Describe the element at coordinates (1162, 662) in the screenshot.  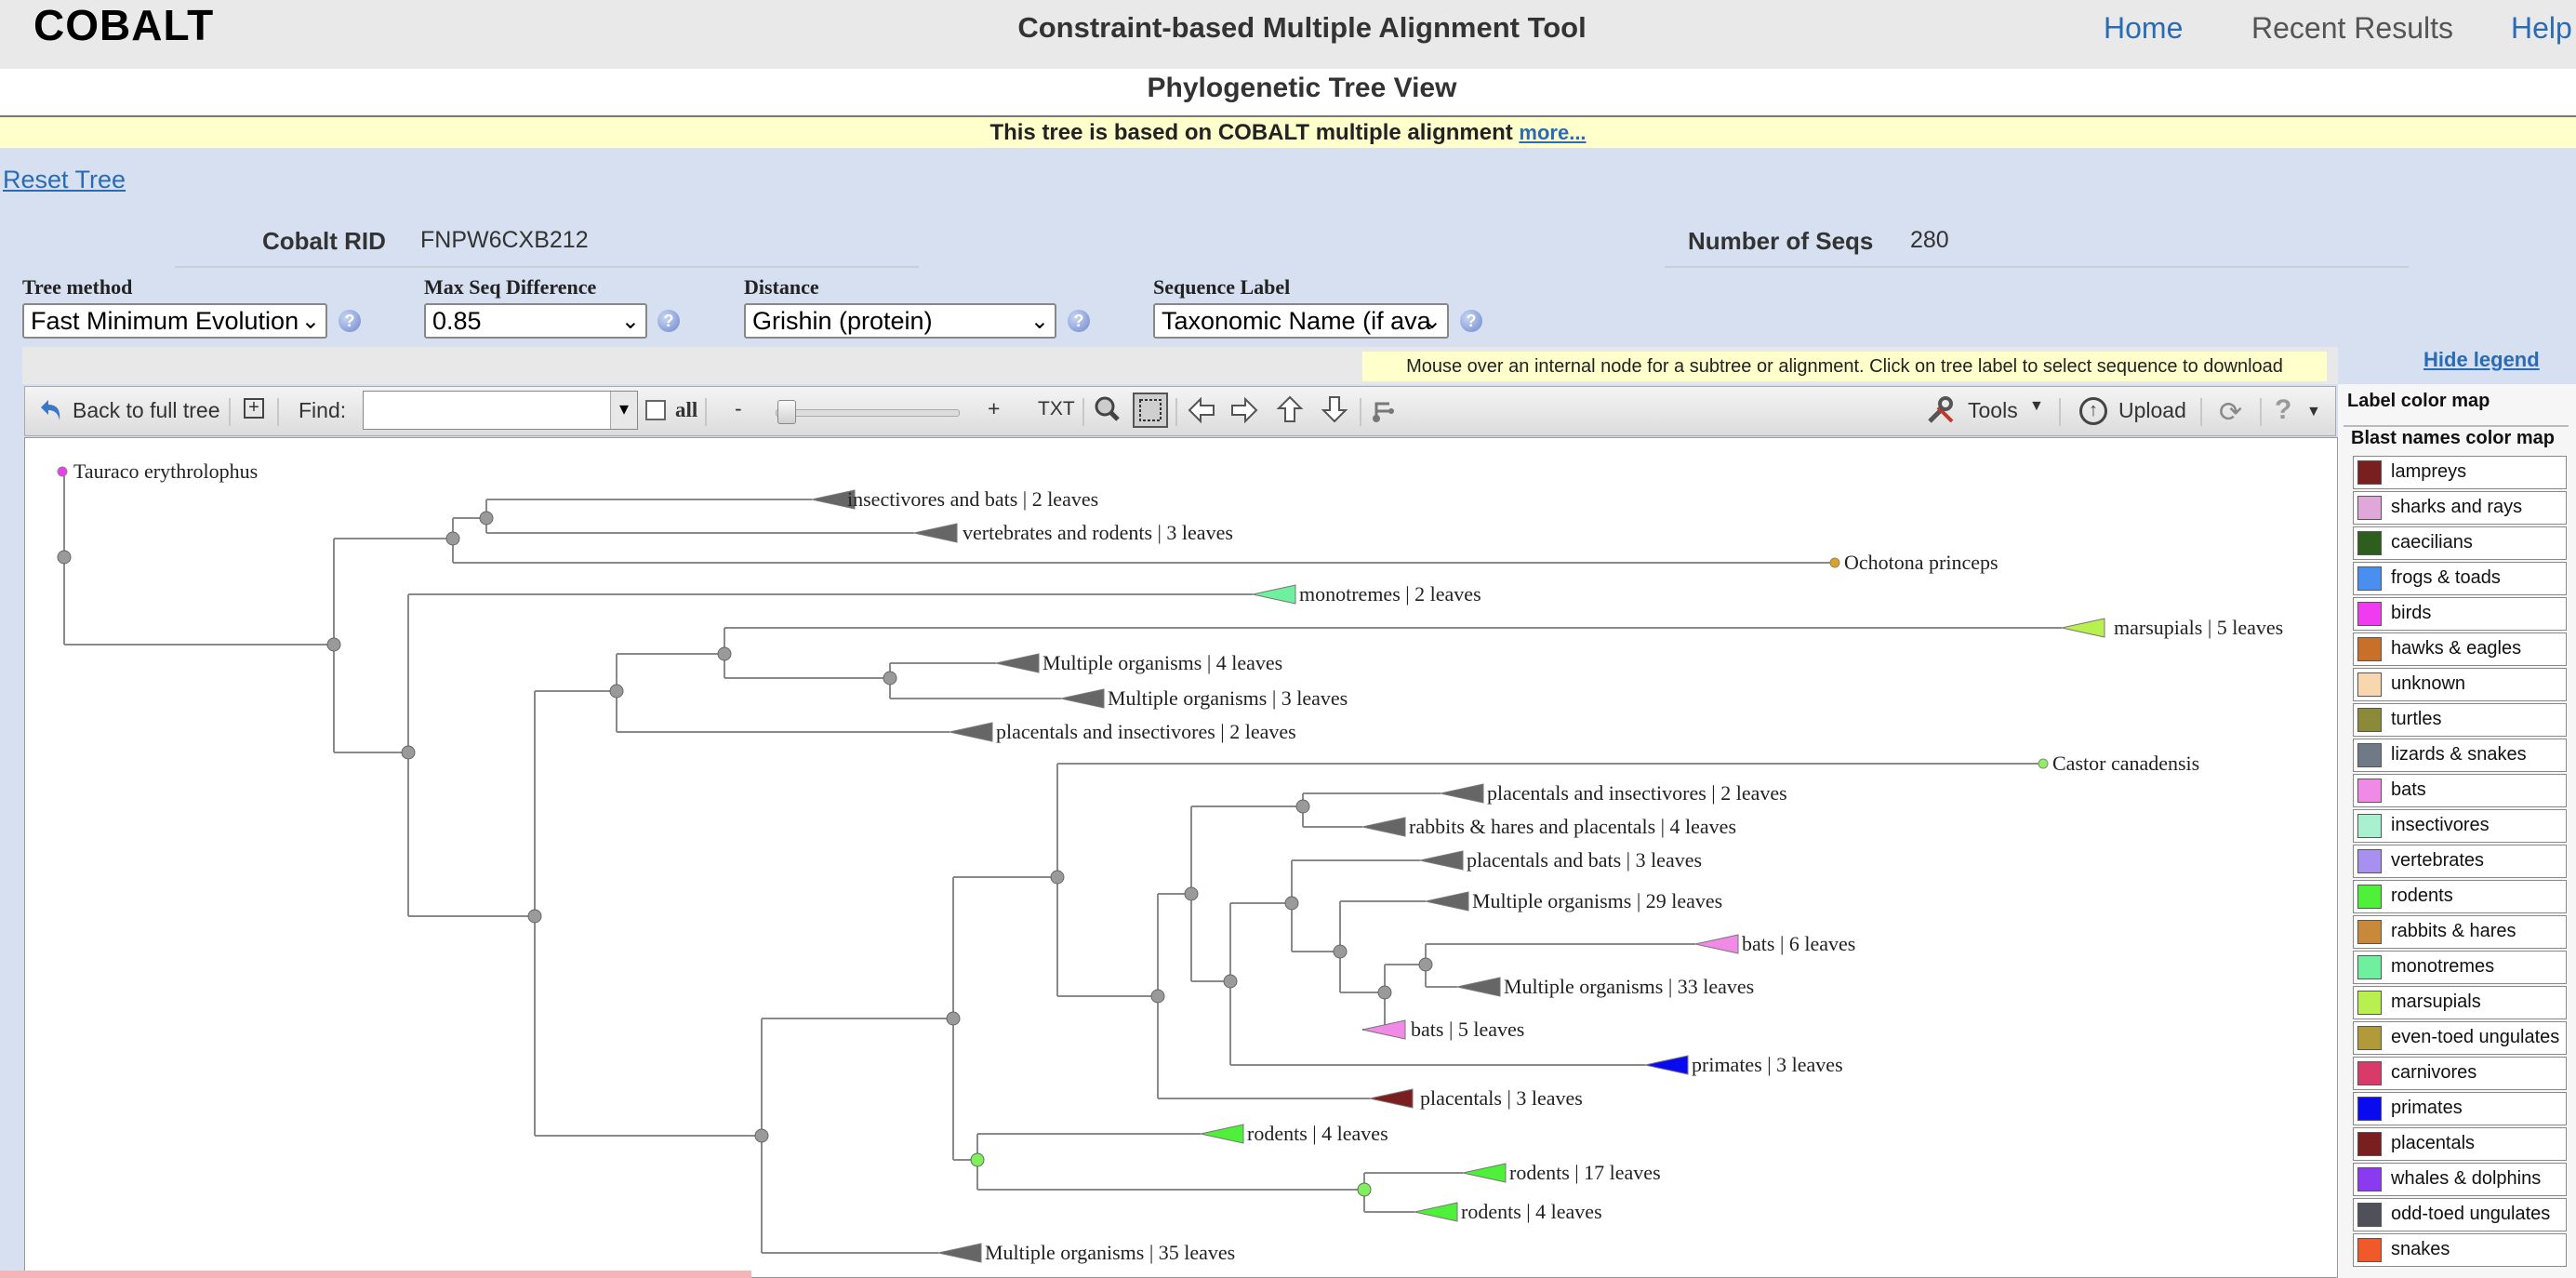
I see `tree-leaf-label: Multiple organisms | 4 leaves` at that location.